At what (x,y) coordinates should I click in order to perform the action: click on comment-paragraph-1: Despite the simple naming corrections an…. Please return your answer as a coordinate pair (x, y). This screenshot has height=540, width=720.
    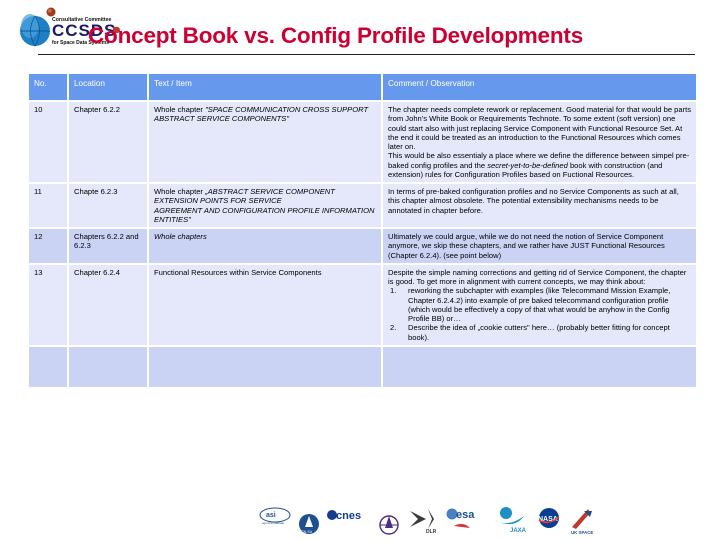
    Looking at the image, I should click on (537, 276).